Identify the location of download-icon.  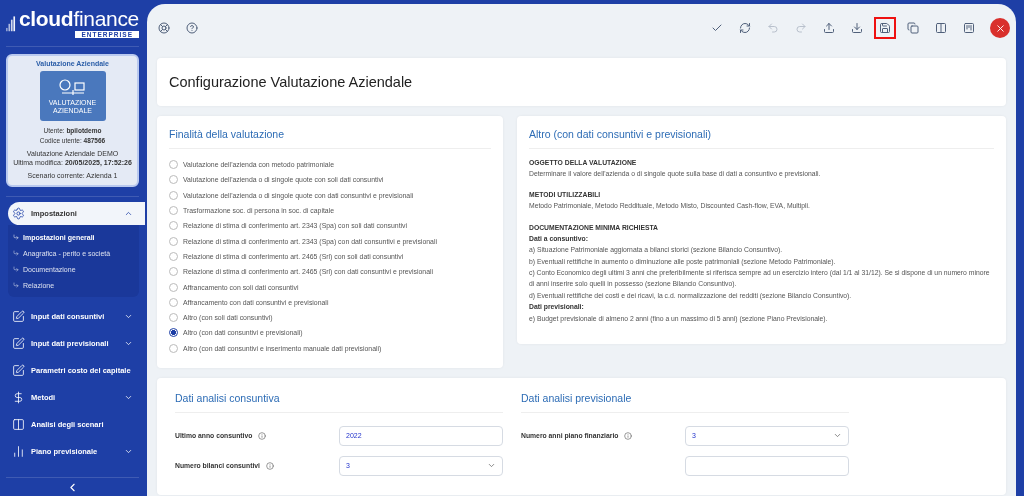
(857, 28).